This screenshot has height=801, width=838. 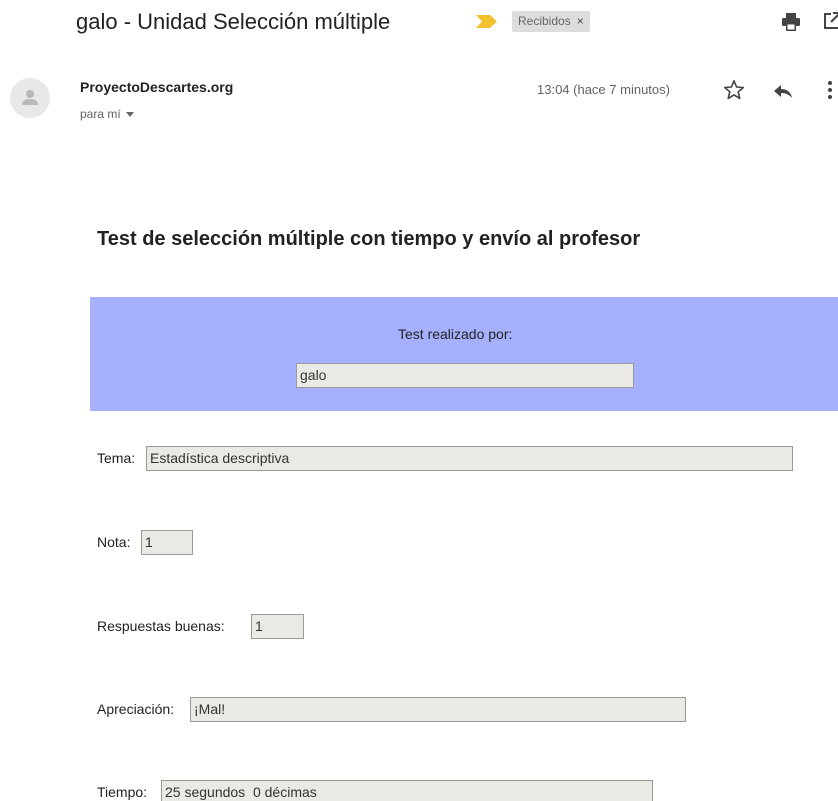 I want to click on reply-icon, so click(x=783, y=91).